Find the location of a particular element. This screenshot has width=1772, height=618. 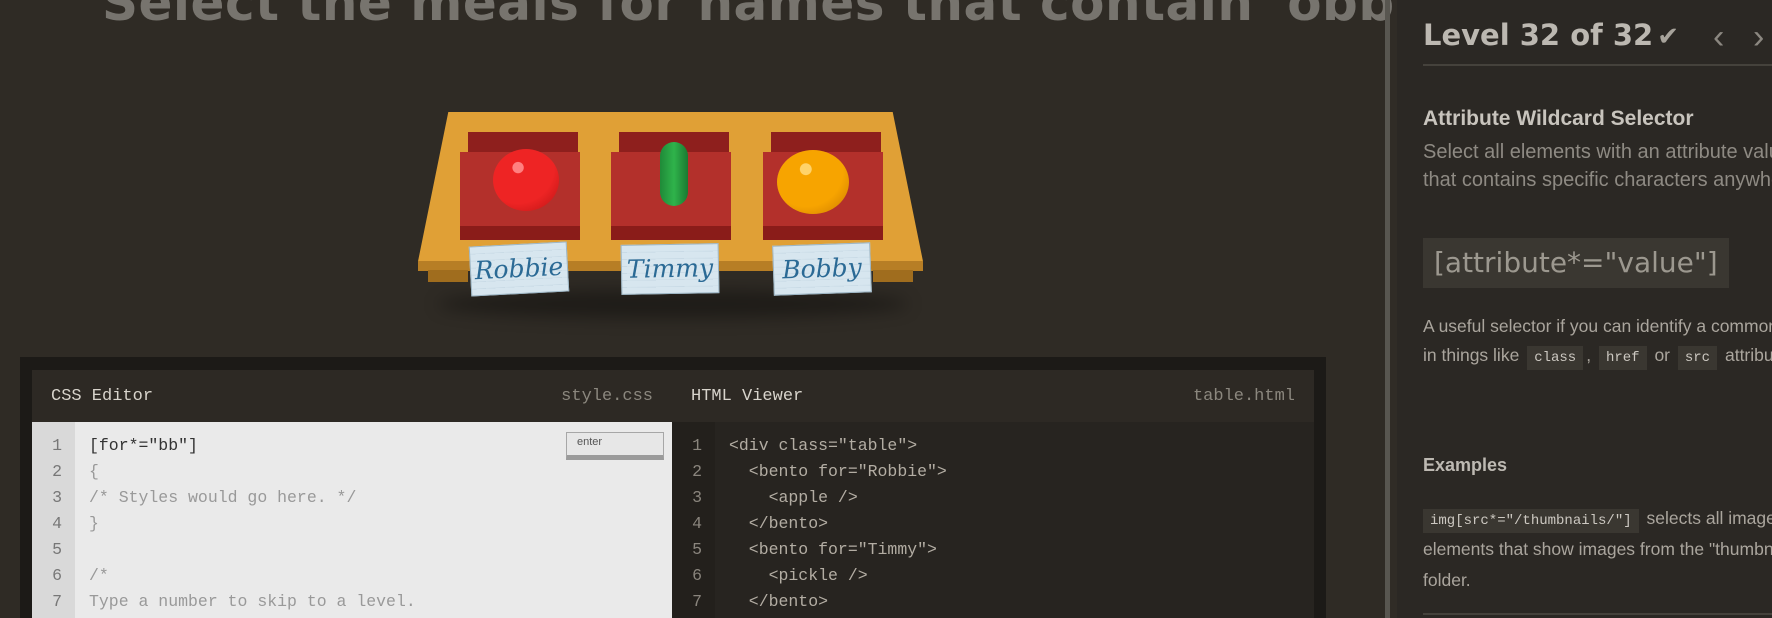

selector-syntax: [attribute*="value"] is located at coordinates (1576, 263).